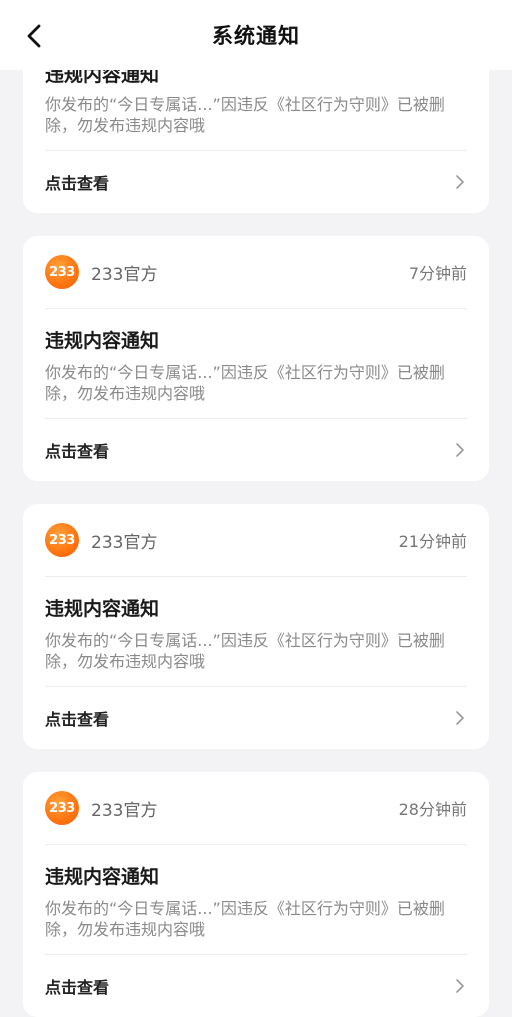 Image resolution: width=512 pixels, height=1017 pixels. I want to click on card-header: 233 233官方 21分钟前, so click(256, 540).